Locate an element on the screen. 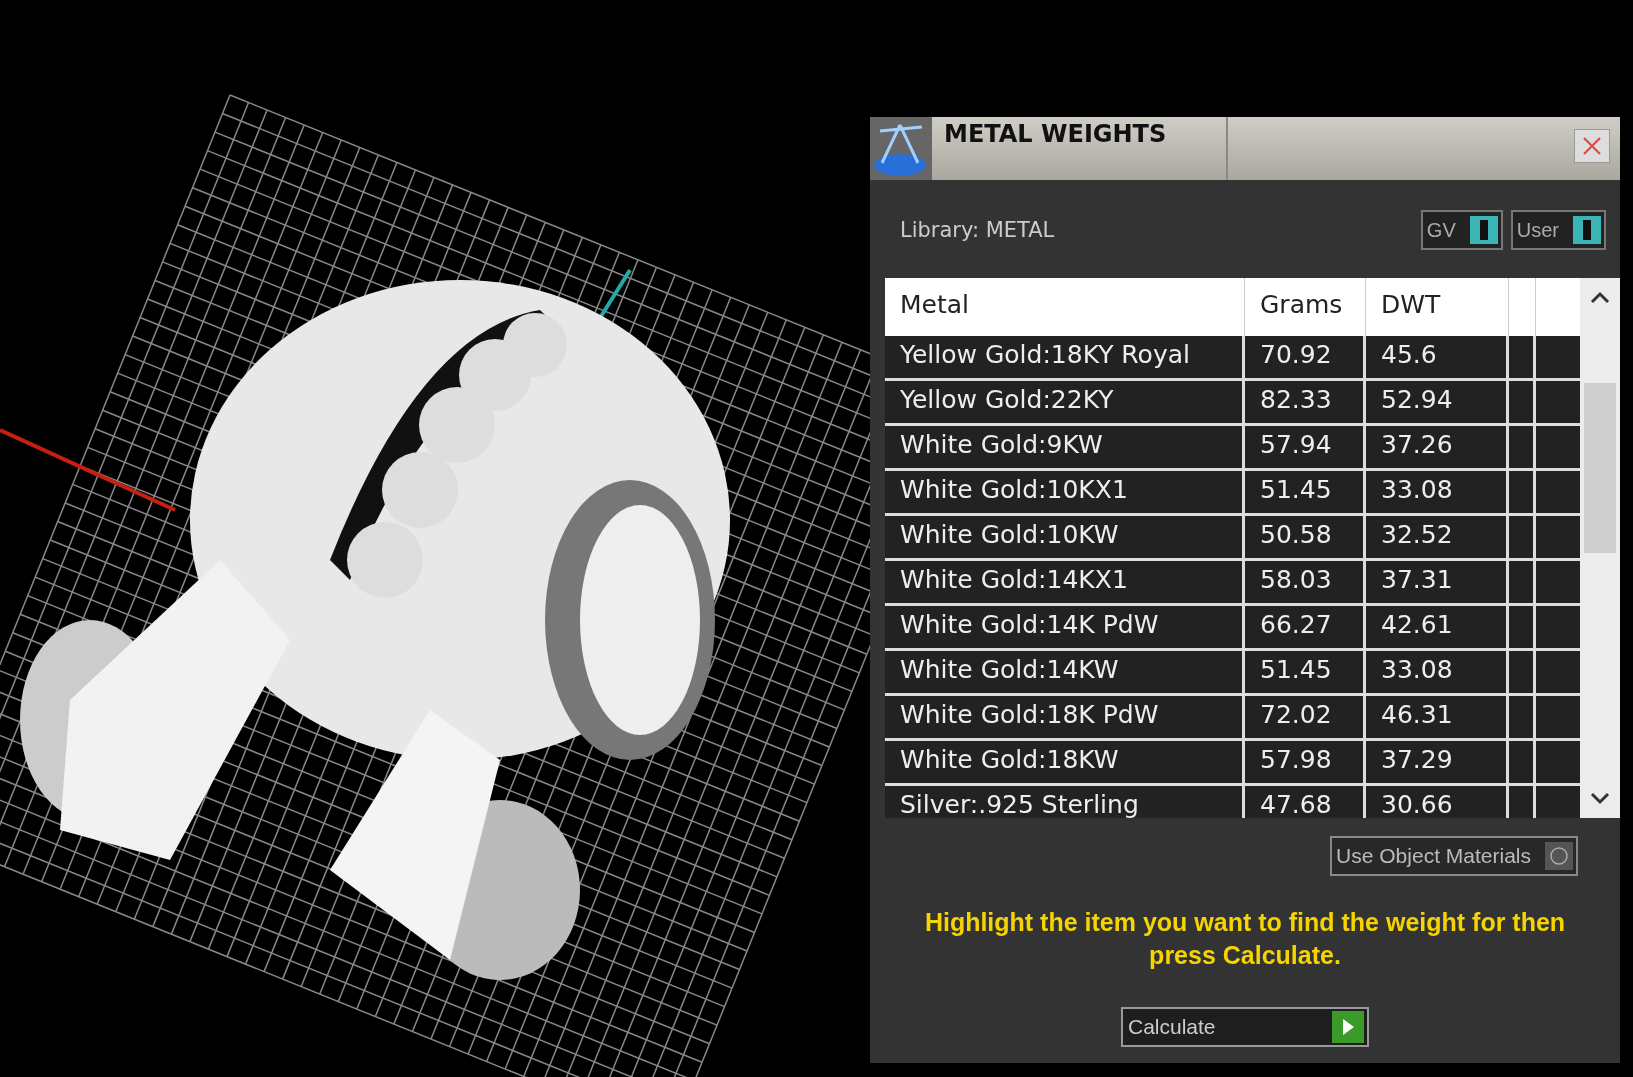  toggle-switch: Use Object Materials is located at coordinates (1454, 856).